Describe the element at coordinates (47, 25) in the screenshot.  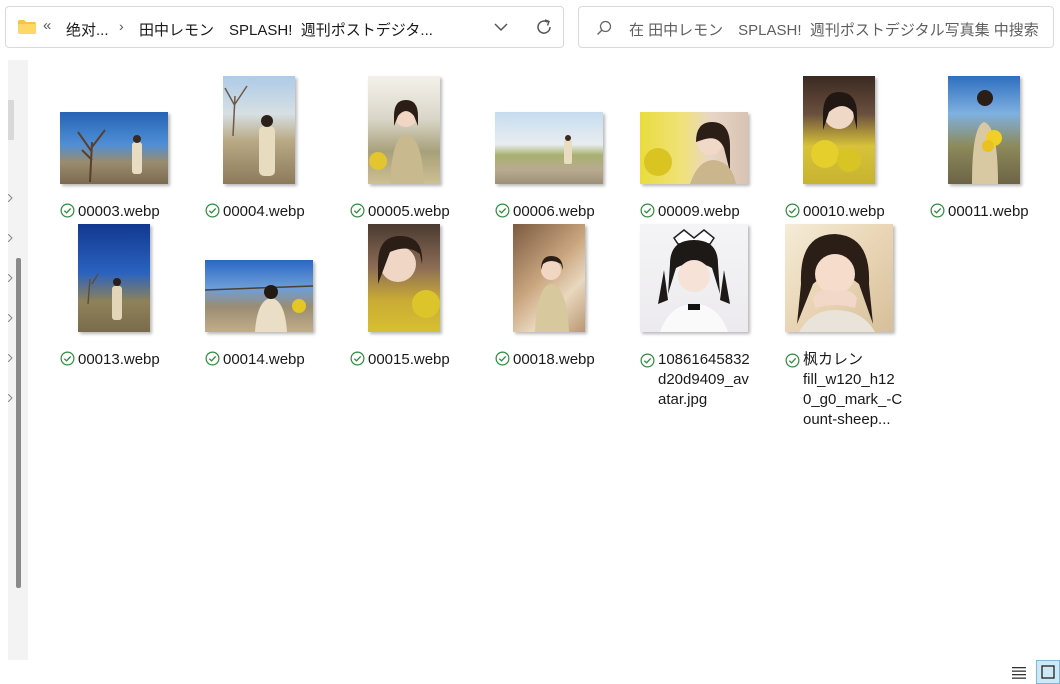
I see `overflow-chevron: «` at that location.